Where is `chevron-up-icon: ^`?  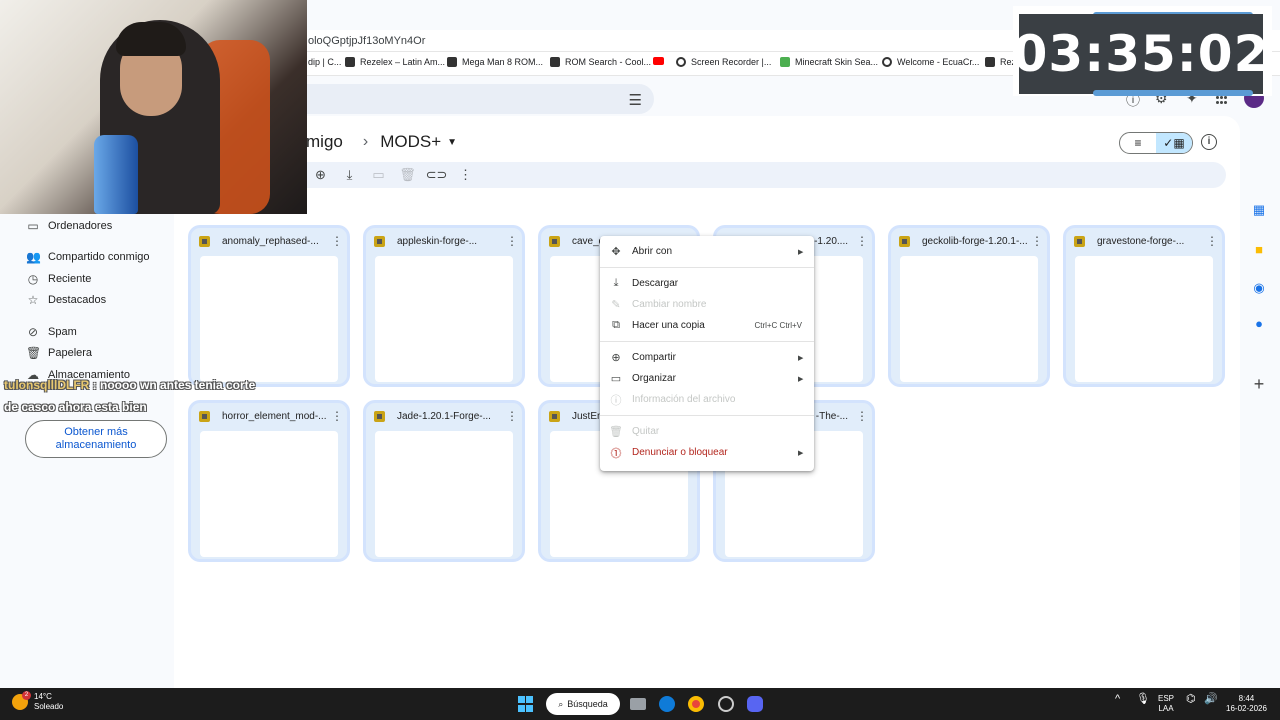 chevron-up-icon: ^ is located at coordinates (1117, 699).